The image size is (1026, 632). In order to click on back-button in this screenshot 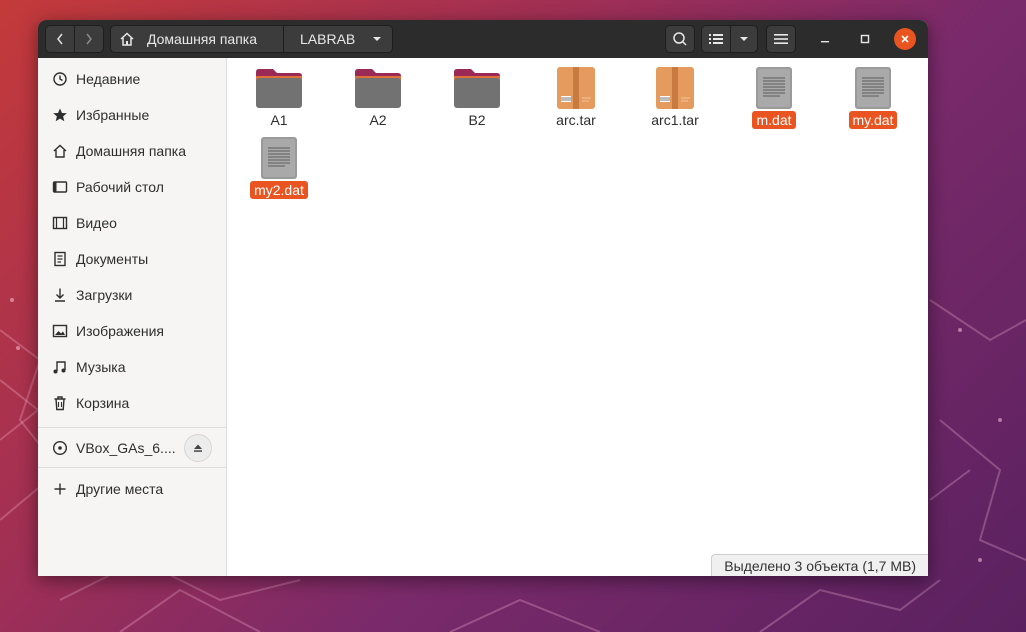, I will do `click(60, 39)`.